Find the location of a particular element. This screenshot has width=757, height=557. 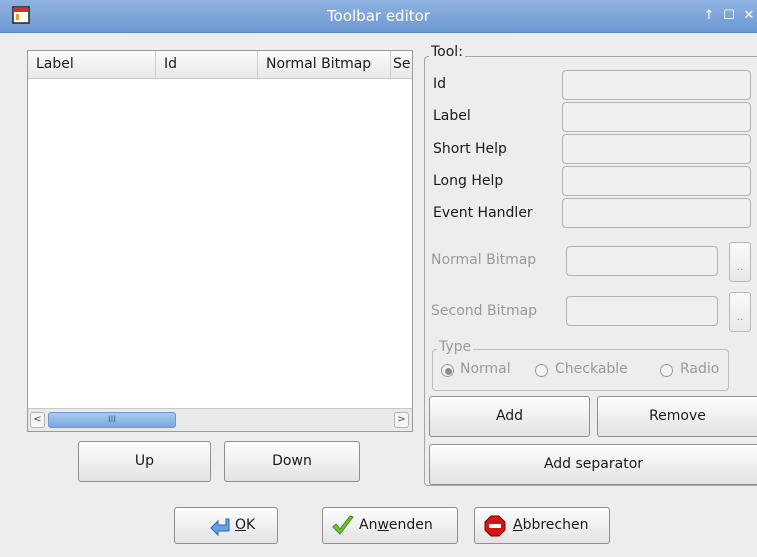

id-field is located at coordinates (656, 85).